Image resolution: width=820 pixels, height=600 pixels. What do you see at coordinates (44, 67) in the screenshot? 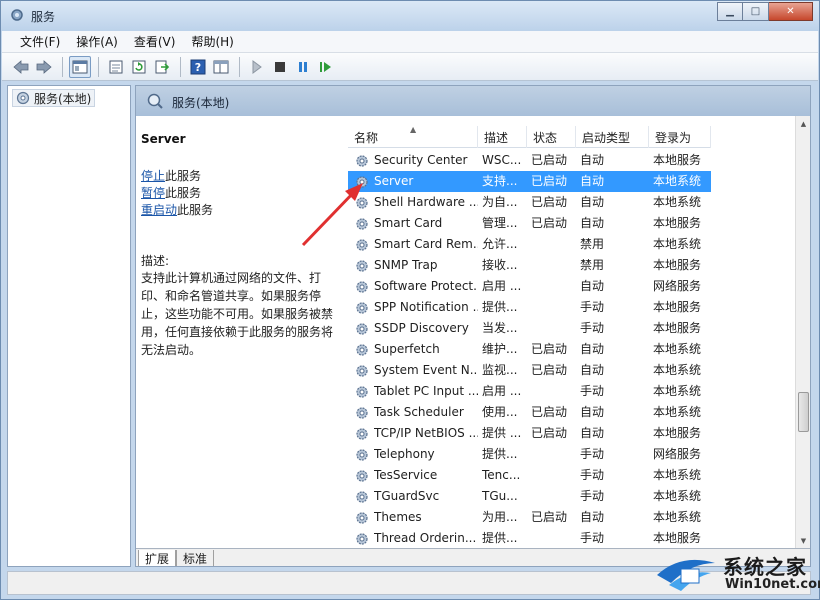
I see `forward-button` at bounding box center [44, 67].